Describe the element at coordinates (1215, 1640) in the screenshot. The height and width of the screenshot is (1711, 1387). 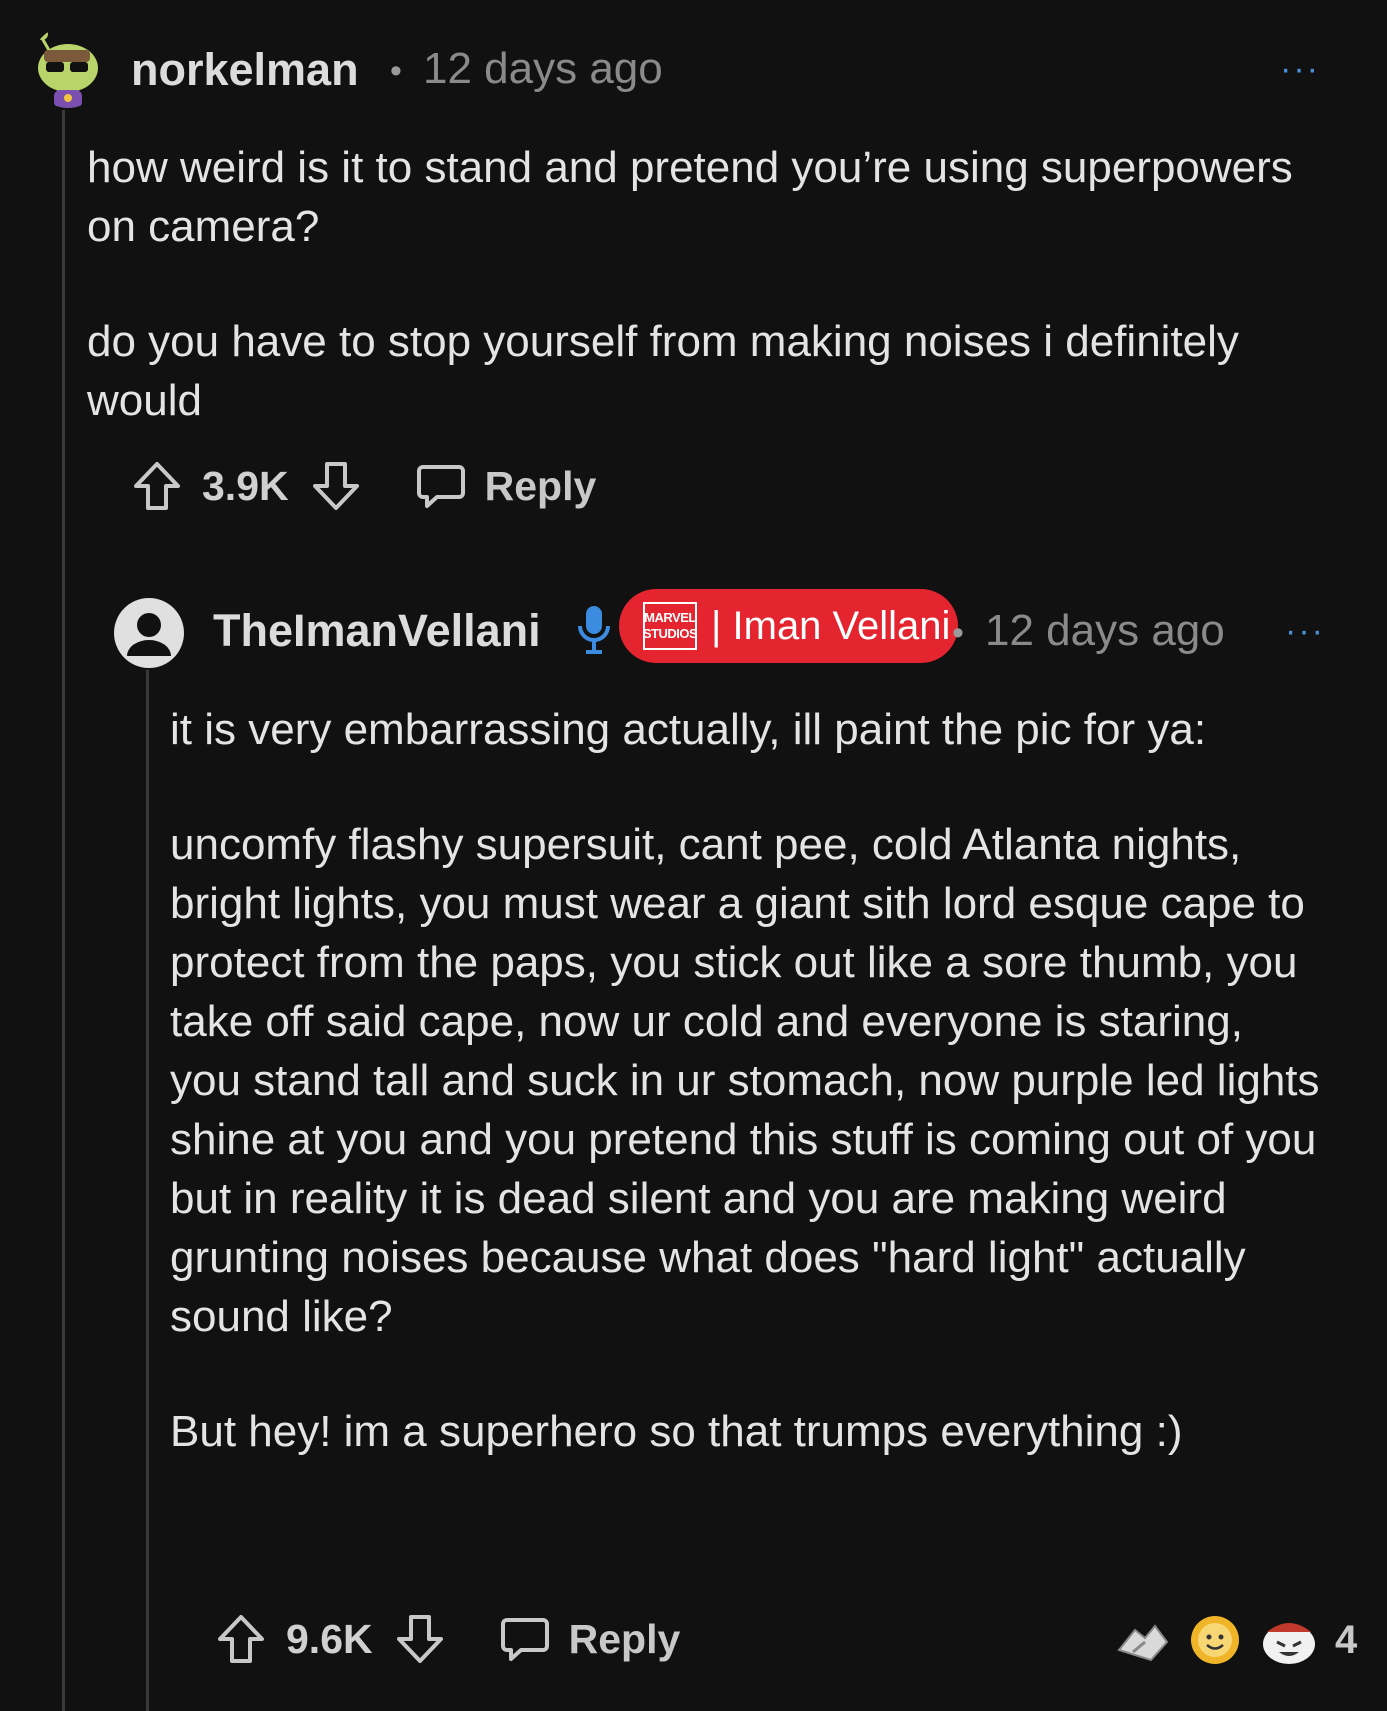
I see `sun-face-award-icon` at that location.